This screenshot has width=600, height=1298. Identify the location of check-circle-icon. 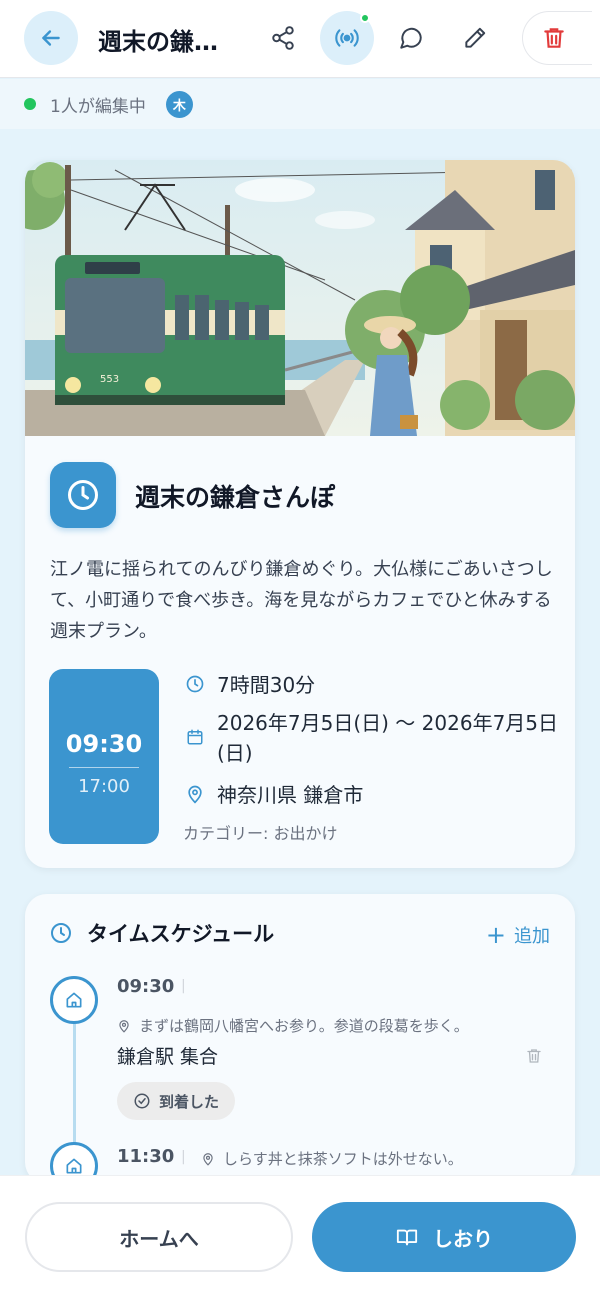
(142, 1101).